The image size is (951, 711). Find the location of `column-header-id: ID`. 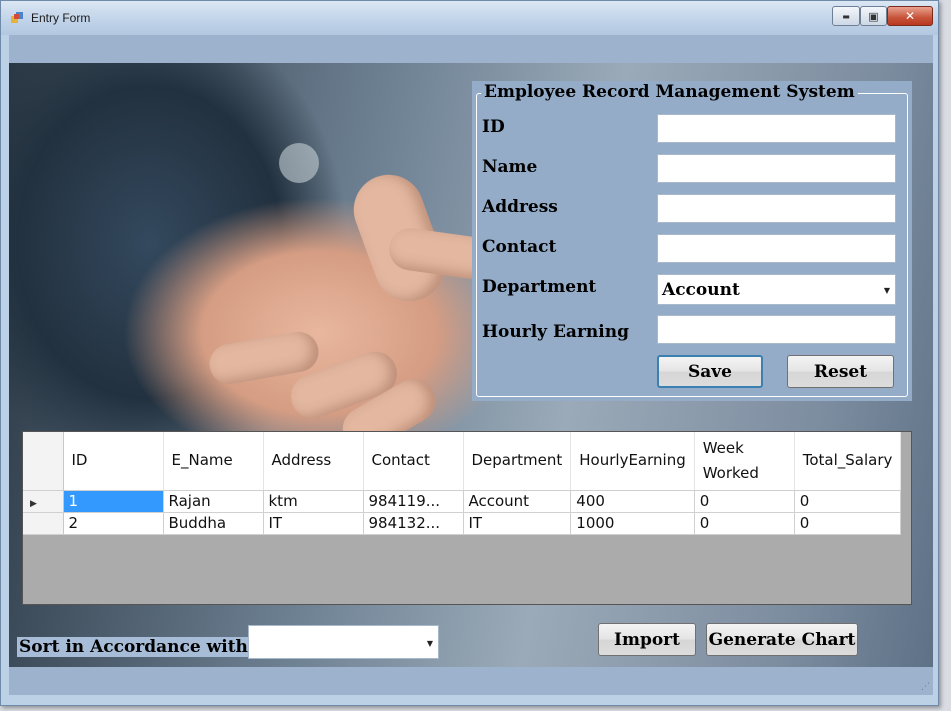

column-header-id: ID is located at coordinates (113, 461).